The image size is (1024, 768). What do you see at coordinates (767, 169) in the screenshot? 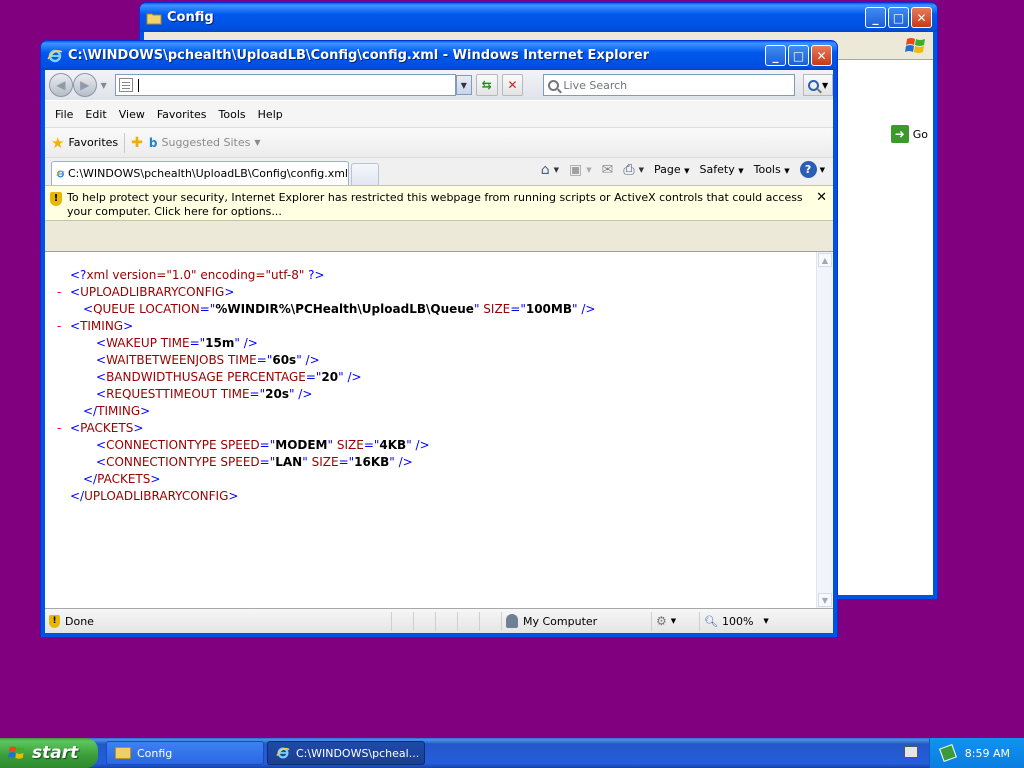
I see `tools-menu-label: Tools` at bounding box center [767, 169].